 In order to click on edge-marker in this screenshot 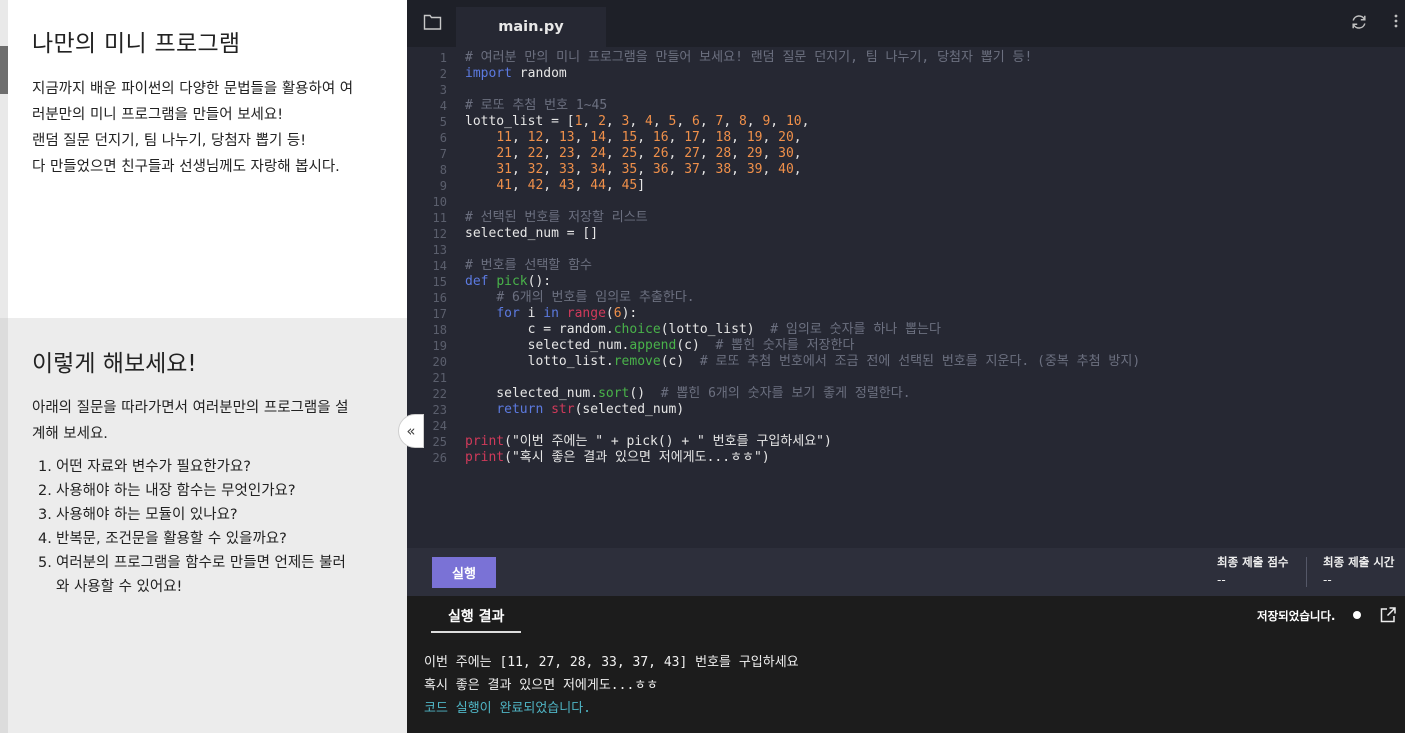, I will do `click(4, 70)`.